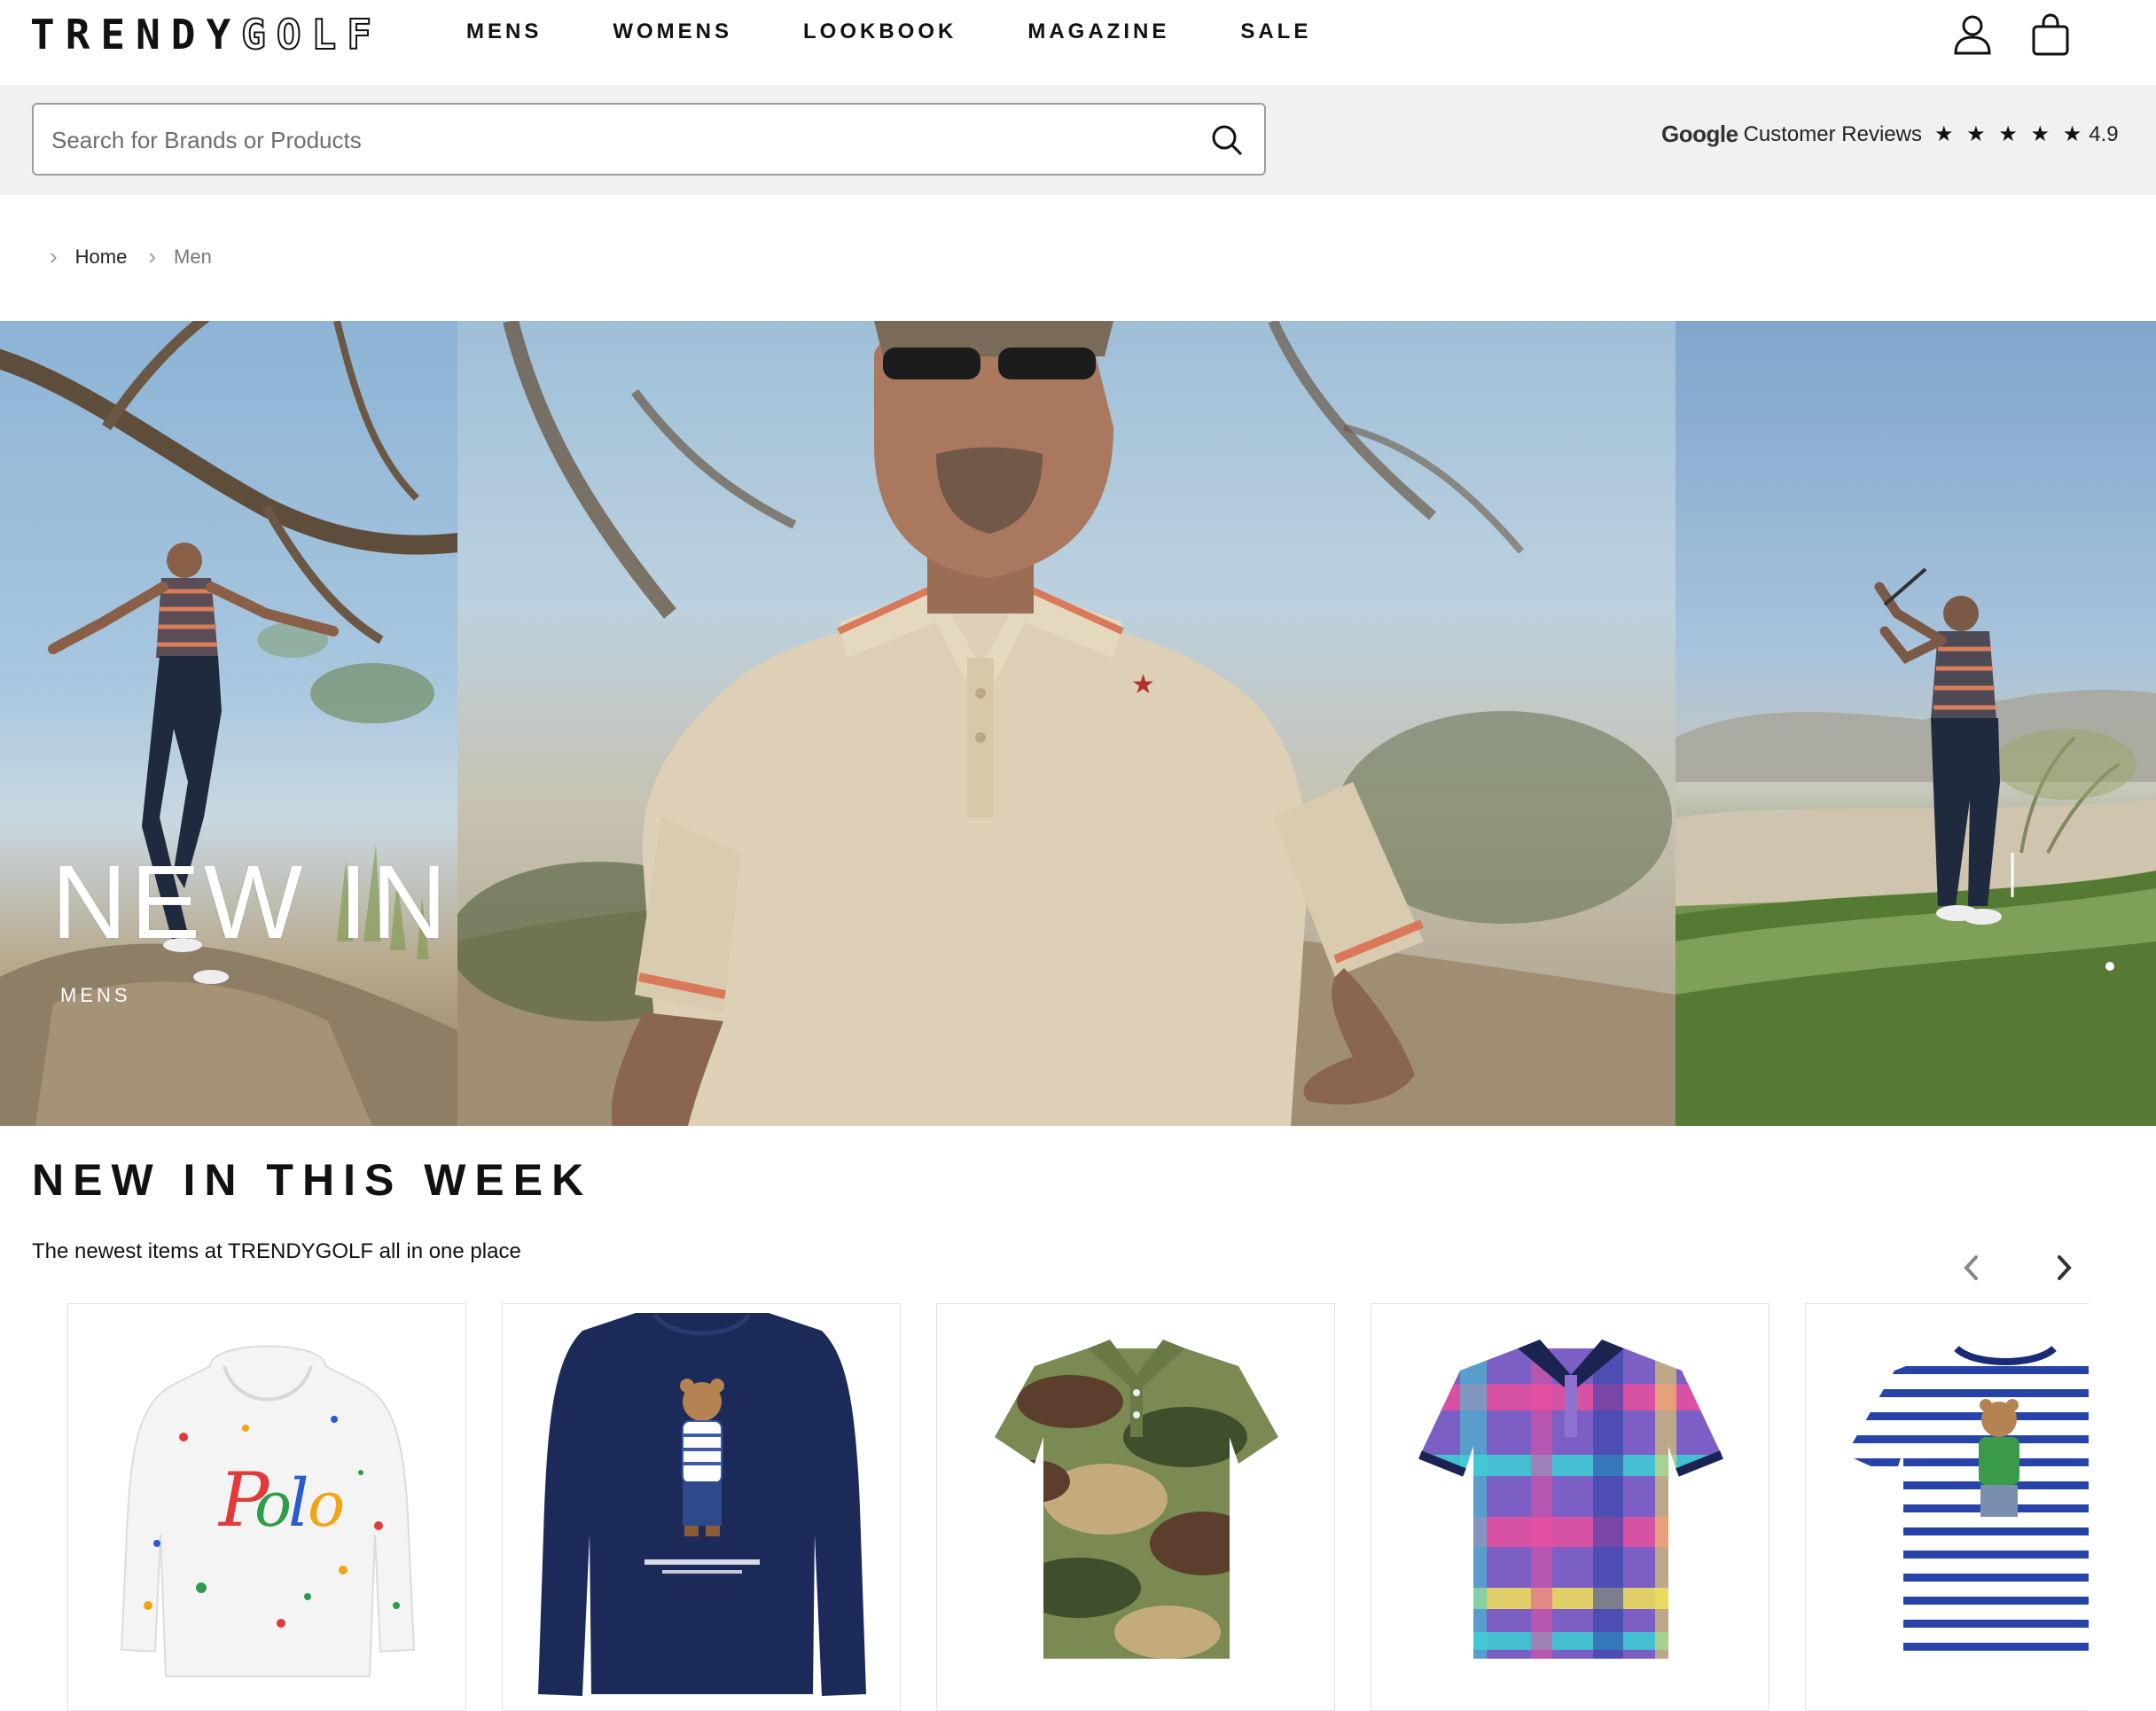 The width and height of the screenshot is (2156, 1711). I want to click on rating-value: 4.9, so click(2104, 133).